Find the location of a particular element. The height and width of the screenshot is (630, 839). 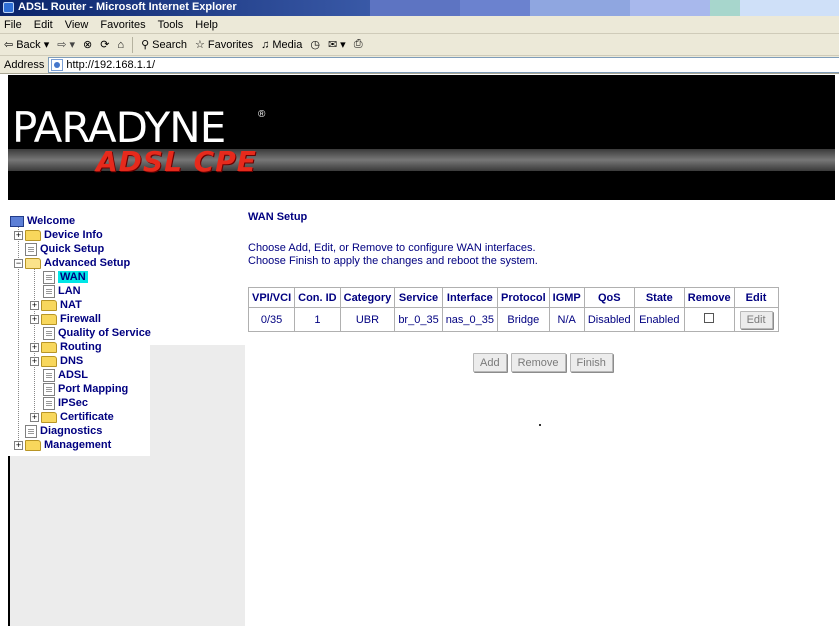

history-button: ◷ is located at coordinates (315, 44).